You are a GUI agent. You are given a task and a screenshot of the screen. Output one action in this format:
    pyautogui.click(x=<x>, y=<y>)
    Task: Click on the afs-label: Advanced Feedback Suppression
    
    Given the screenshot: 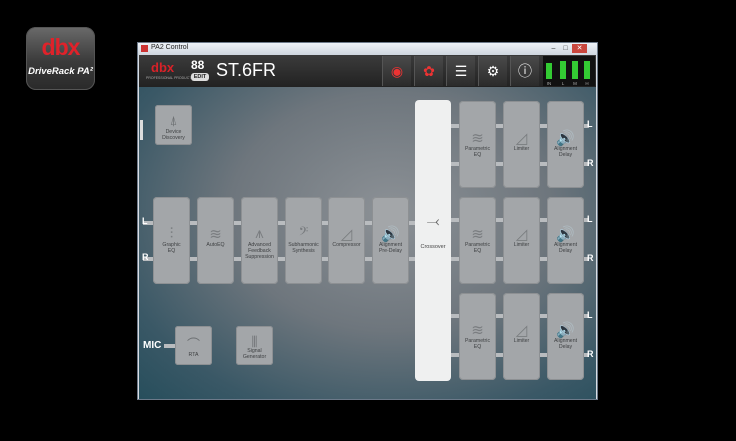 What is the action you would take?
    pyautogui.click(x=259, y=251)
    